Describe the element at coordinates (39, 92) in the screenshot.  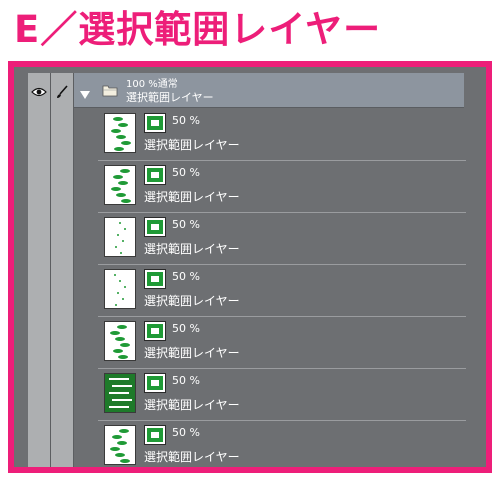
I see `eye-icon` at that location.